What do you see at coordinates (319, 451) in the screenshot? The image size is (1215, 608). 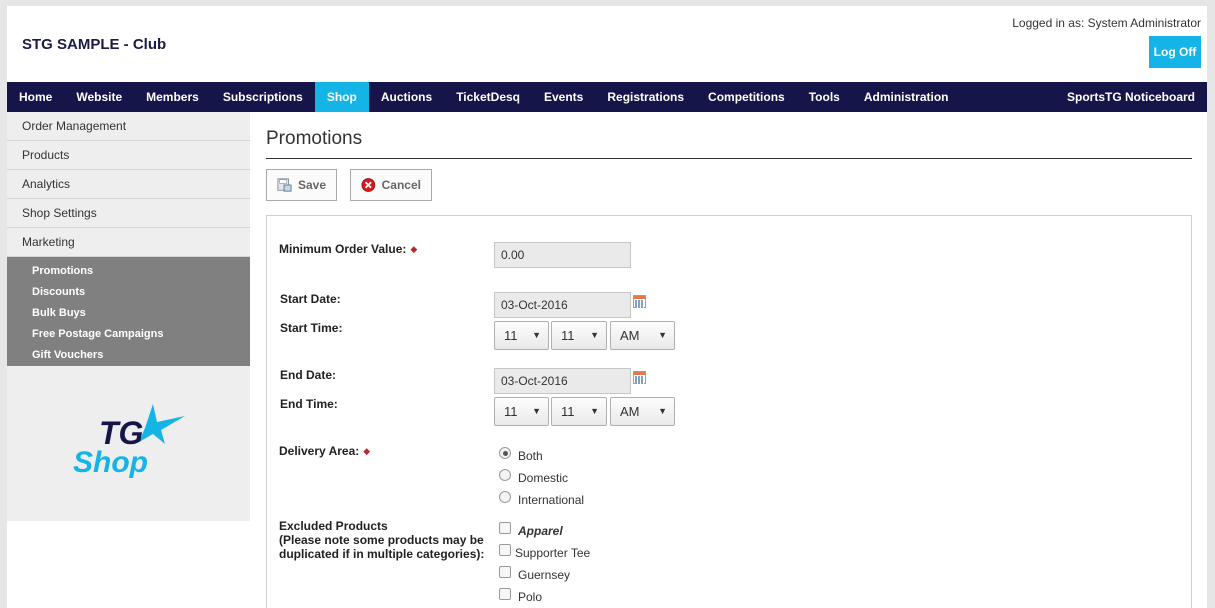 I see `delivery-area-label-text: Delivery Area:` at bounding box center [319, 451].